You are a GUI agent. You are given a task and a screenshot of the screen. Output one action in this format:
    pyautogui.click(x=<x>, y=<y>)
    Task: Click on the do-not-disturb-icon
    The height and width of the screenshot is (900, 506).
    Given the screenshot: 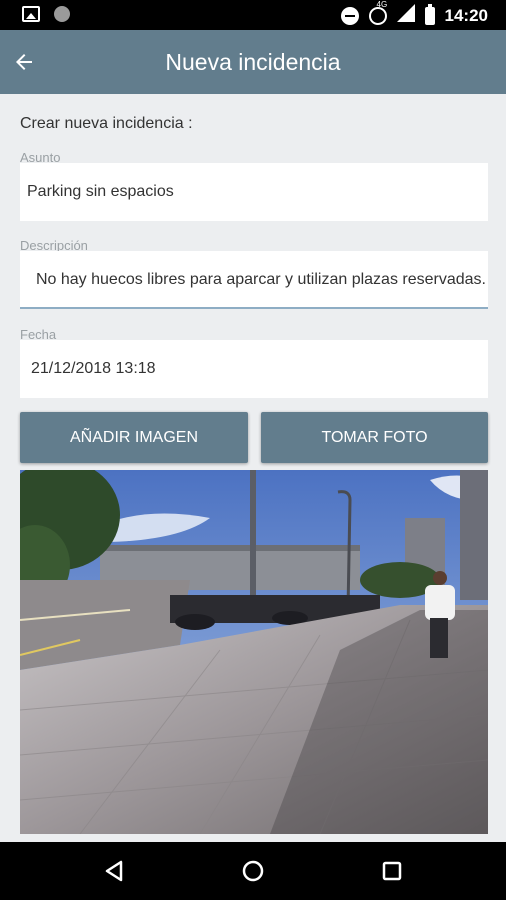 What is the action you would take?
    pyautogui.click(x=349, y=15)
    